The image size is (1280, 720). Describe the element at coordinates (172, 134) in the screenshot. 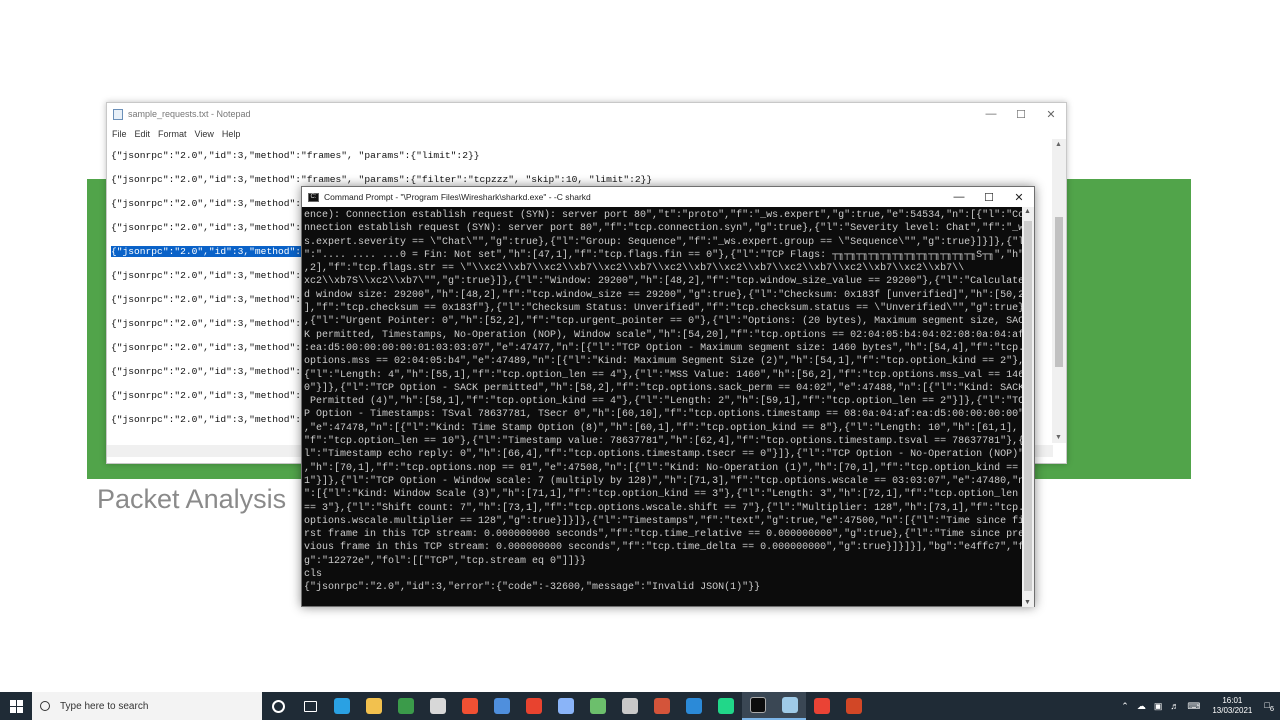

I see `menu-format: Format` at that location.